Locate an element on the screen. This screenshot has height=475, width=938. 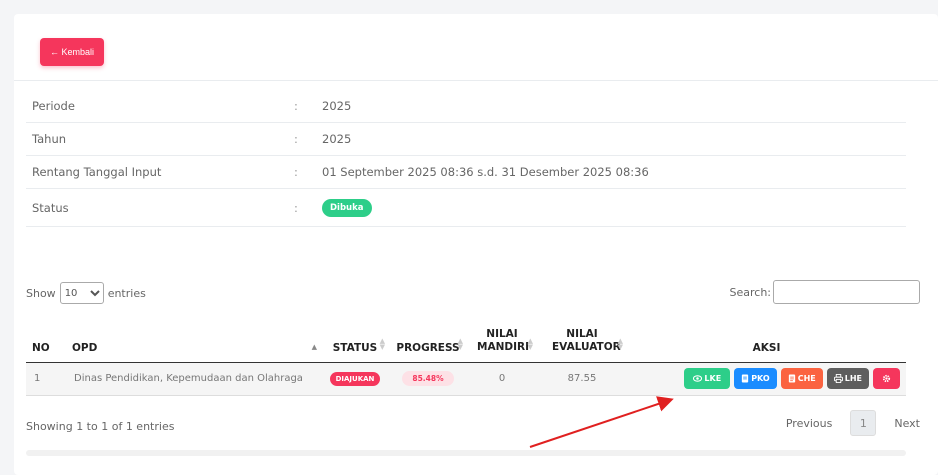
cell-aksi: LKE PKO CHE LHE is located at coordinates (766, 379).